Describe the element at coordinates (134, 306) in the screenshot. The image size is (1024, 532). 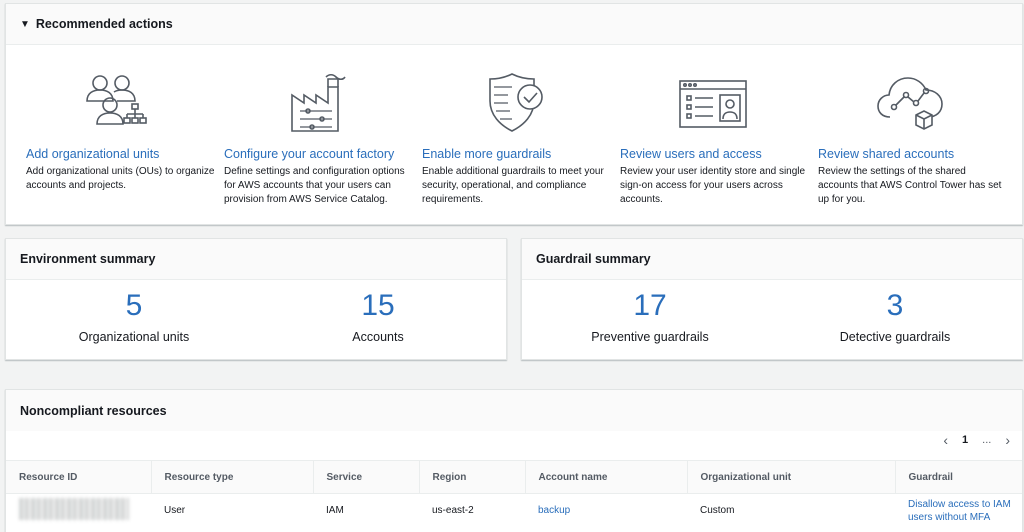
I see `stat-value: 5` at that location.